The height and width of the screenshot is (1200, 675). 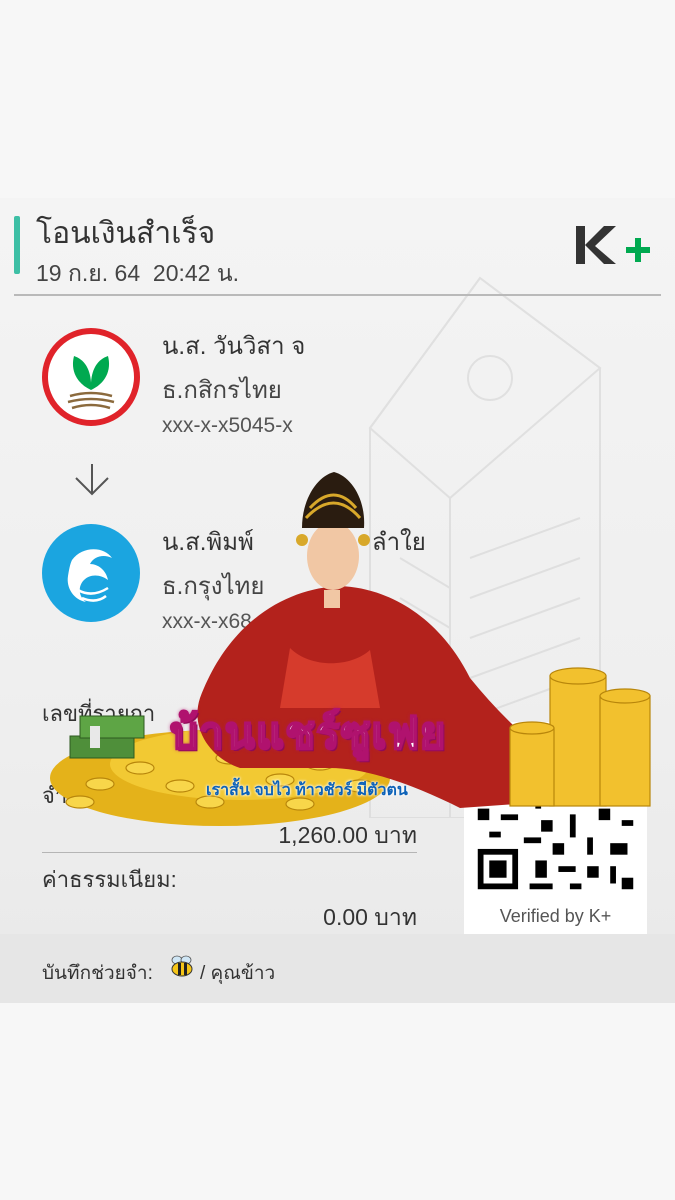 What do you see at coordinates (238, 973) in the screenshot?
I see `memo-text: / คุณข้าว` at bounding box center [238, 973].